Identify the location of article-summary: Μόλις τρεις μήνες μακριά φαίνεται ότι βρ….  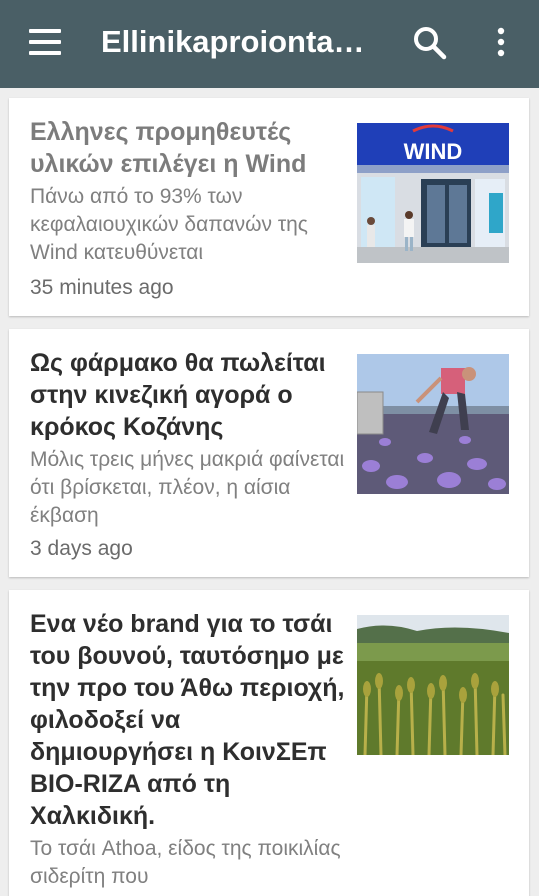
(187, 487).